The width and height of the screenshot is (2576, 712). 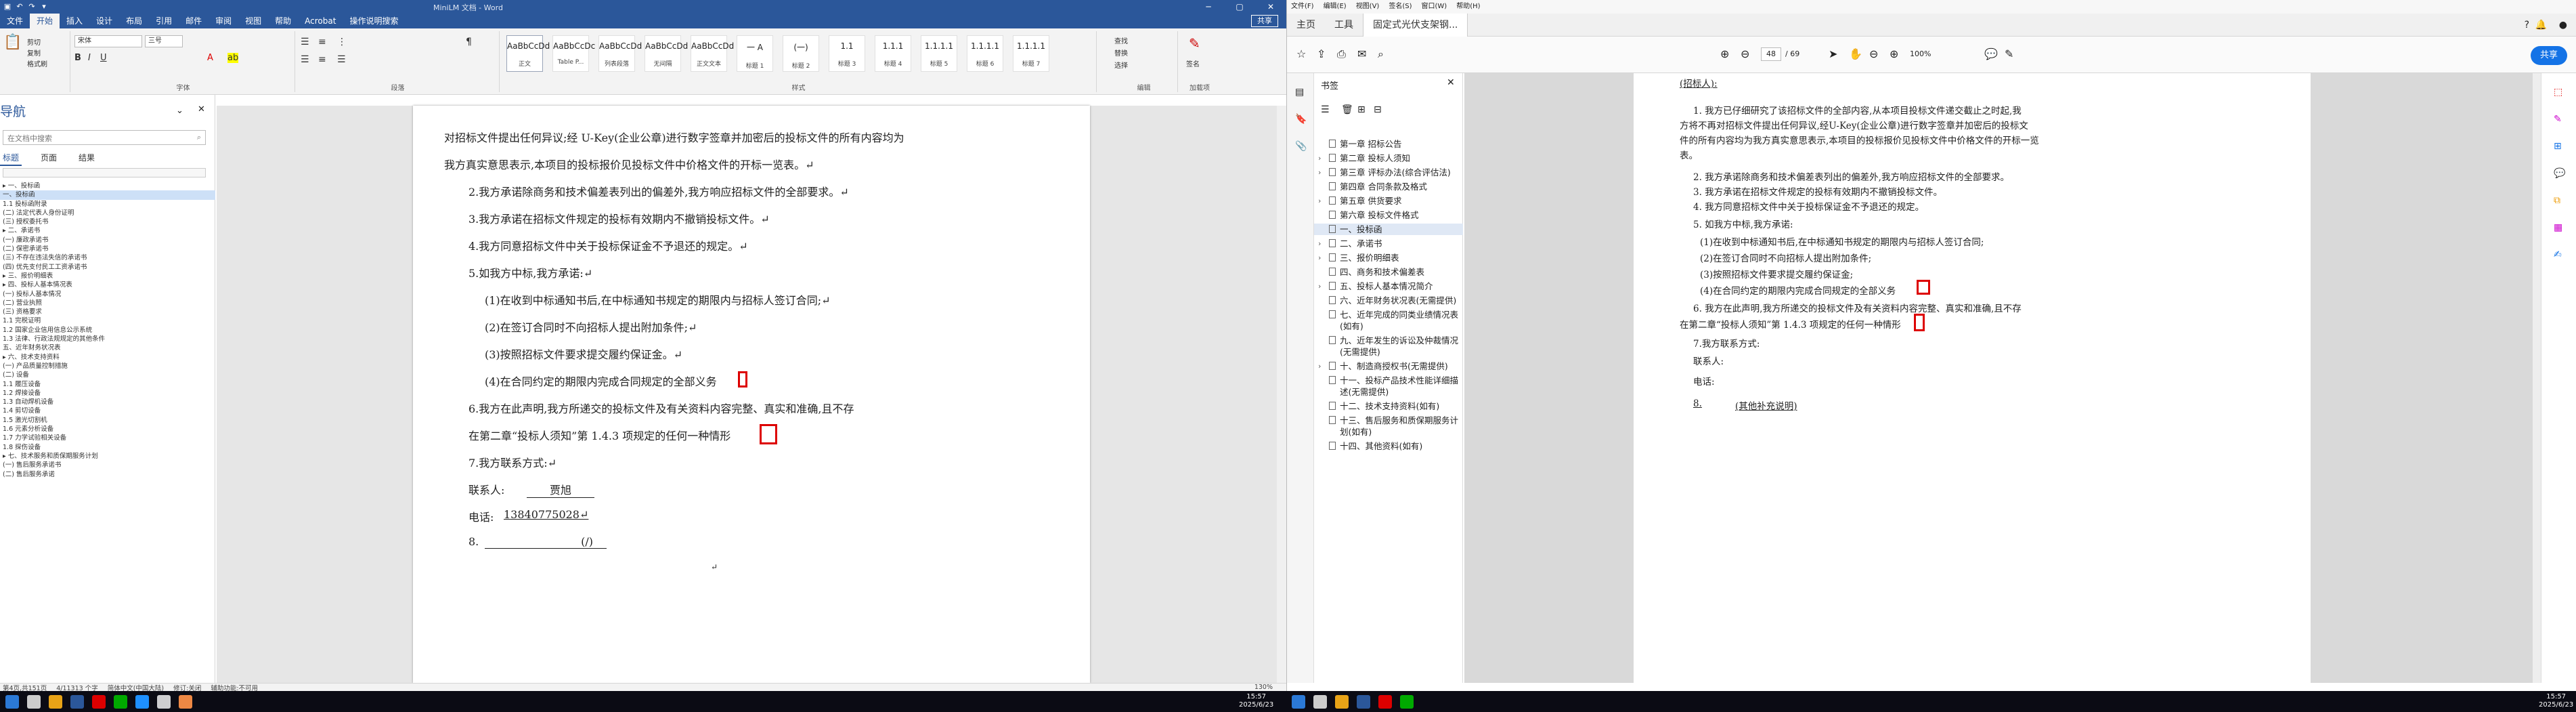 What do you see at coordinates (1335, 7) in the screenshot?
I see `menu-edit: 编辑(E)` at bounding box center [1335, 7].